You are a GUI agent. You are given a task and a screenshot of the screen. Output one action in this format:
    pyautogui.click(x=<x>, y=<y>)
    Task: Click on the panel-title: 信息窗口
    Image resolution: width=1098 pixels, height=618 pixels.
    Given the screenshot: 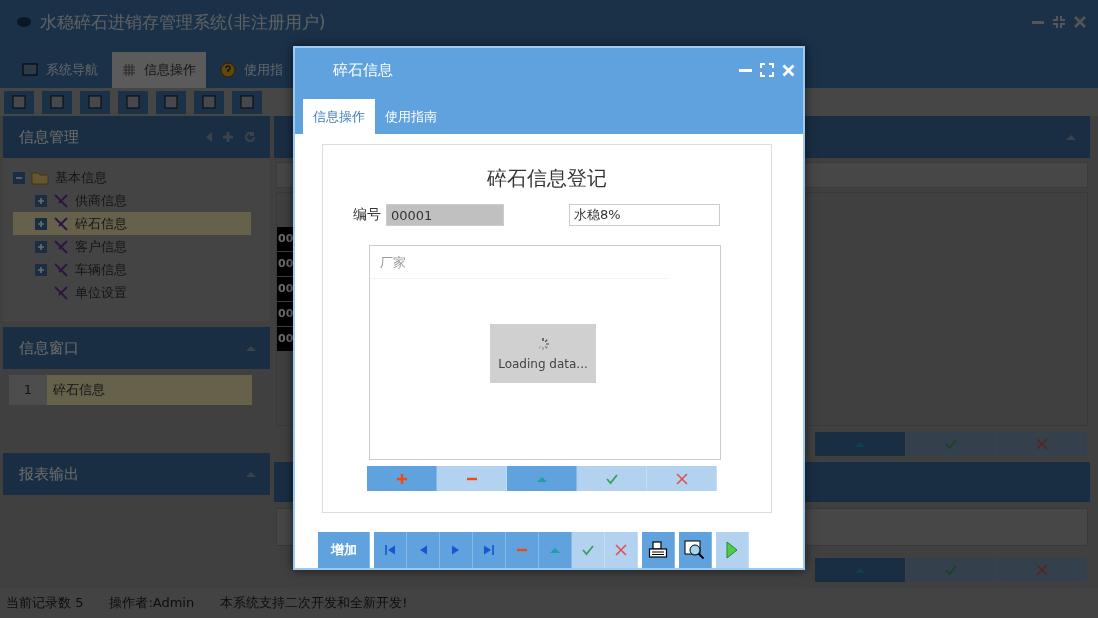 What is the action you would take?
    pyautogui.click(x=49, y=348)
    